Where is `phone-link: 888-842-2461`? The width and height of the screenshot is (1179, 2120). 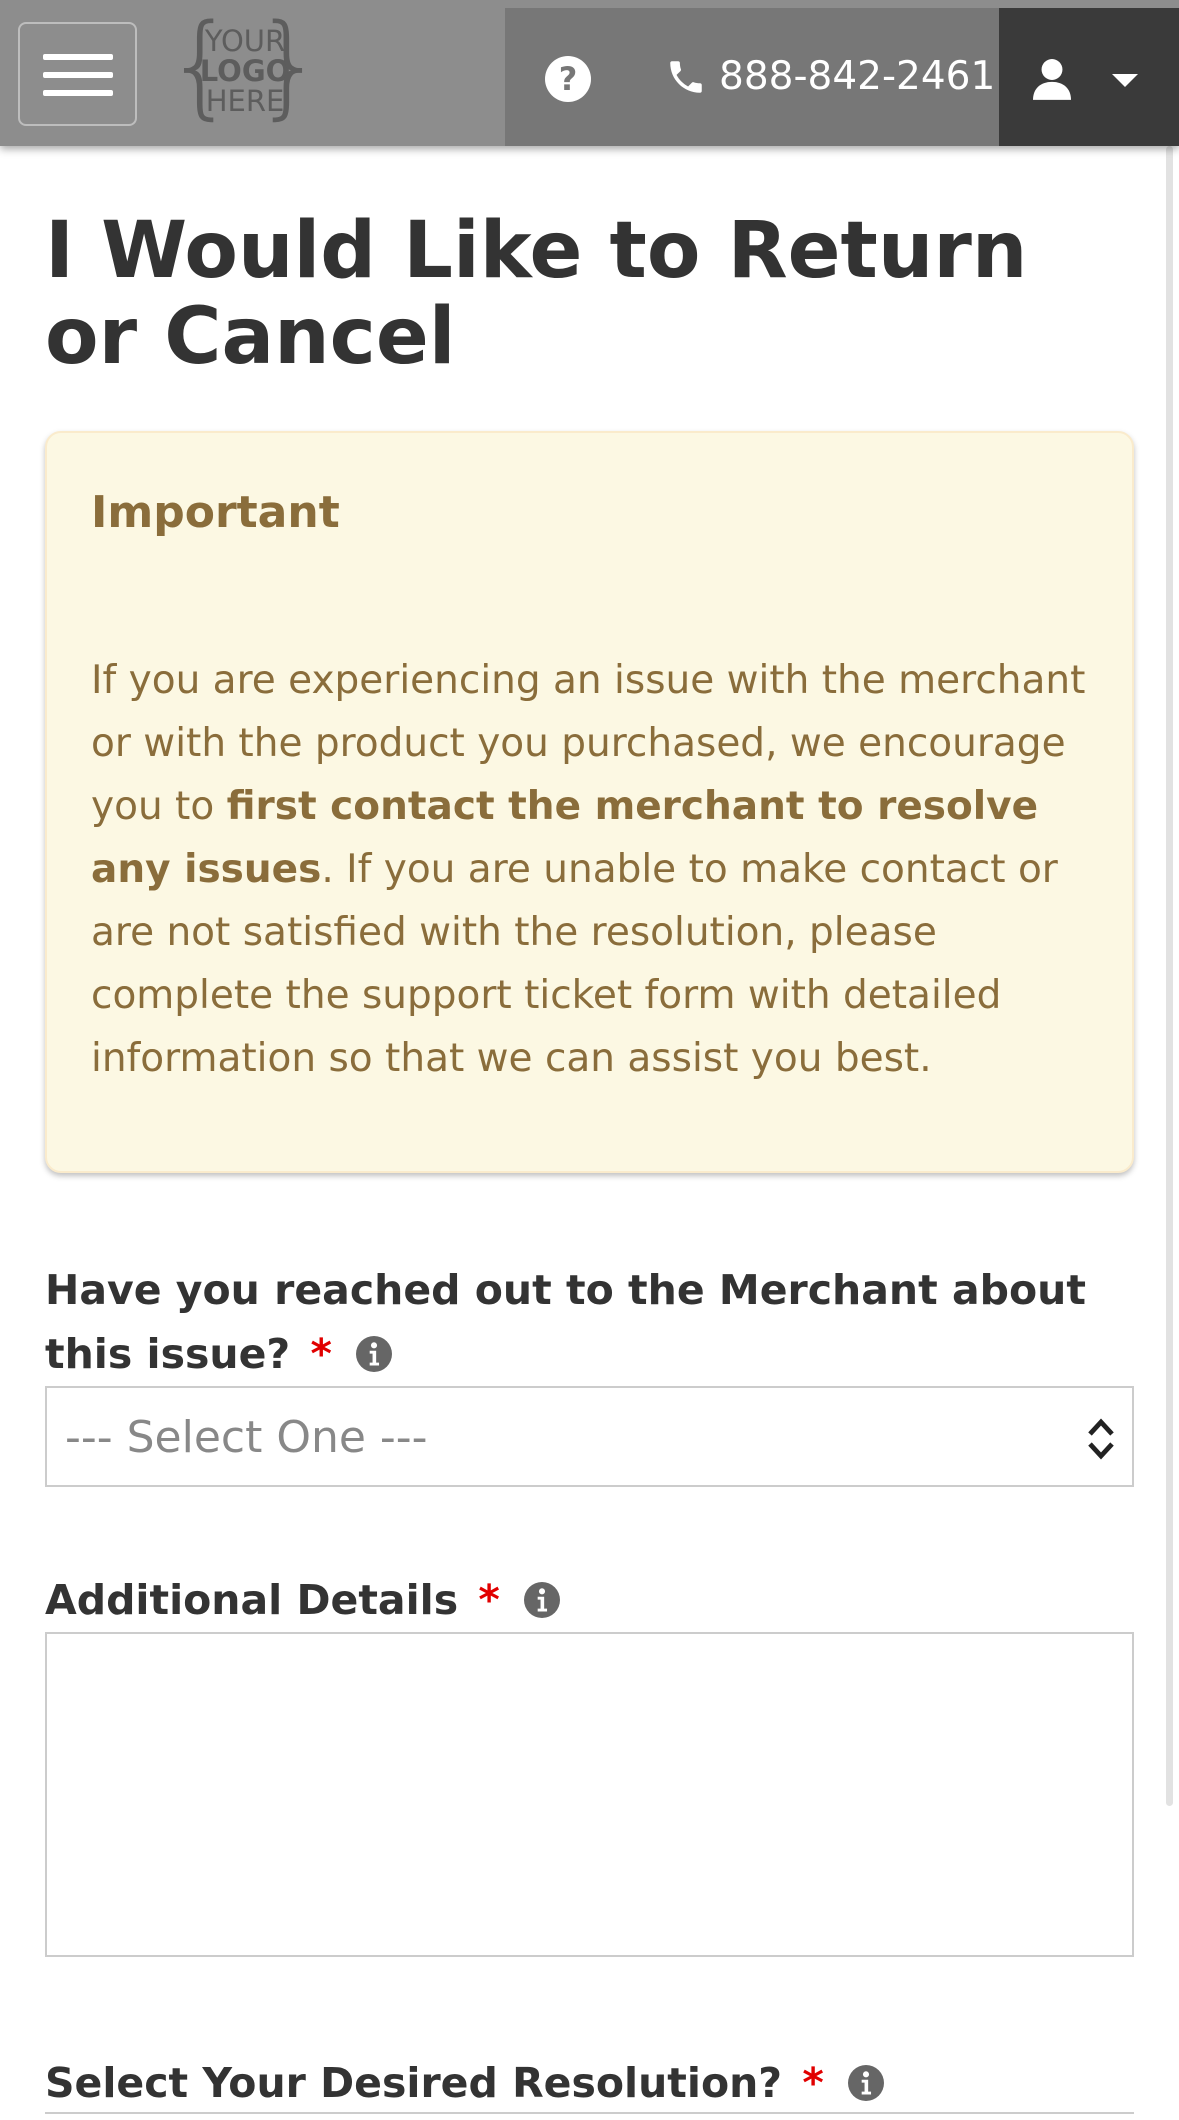
phone-link: 888-842-2461 is located at coordinates (830, 76).